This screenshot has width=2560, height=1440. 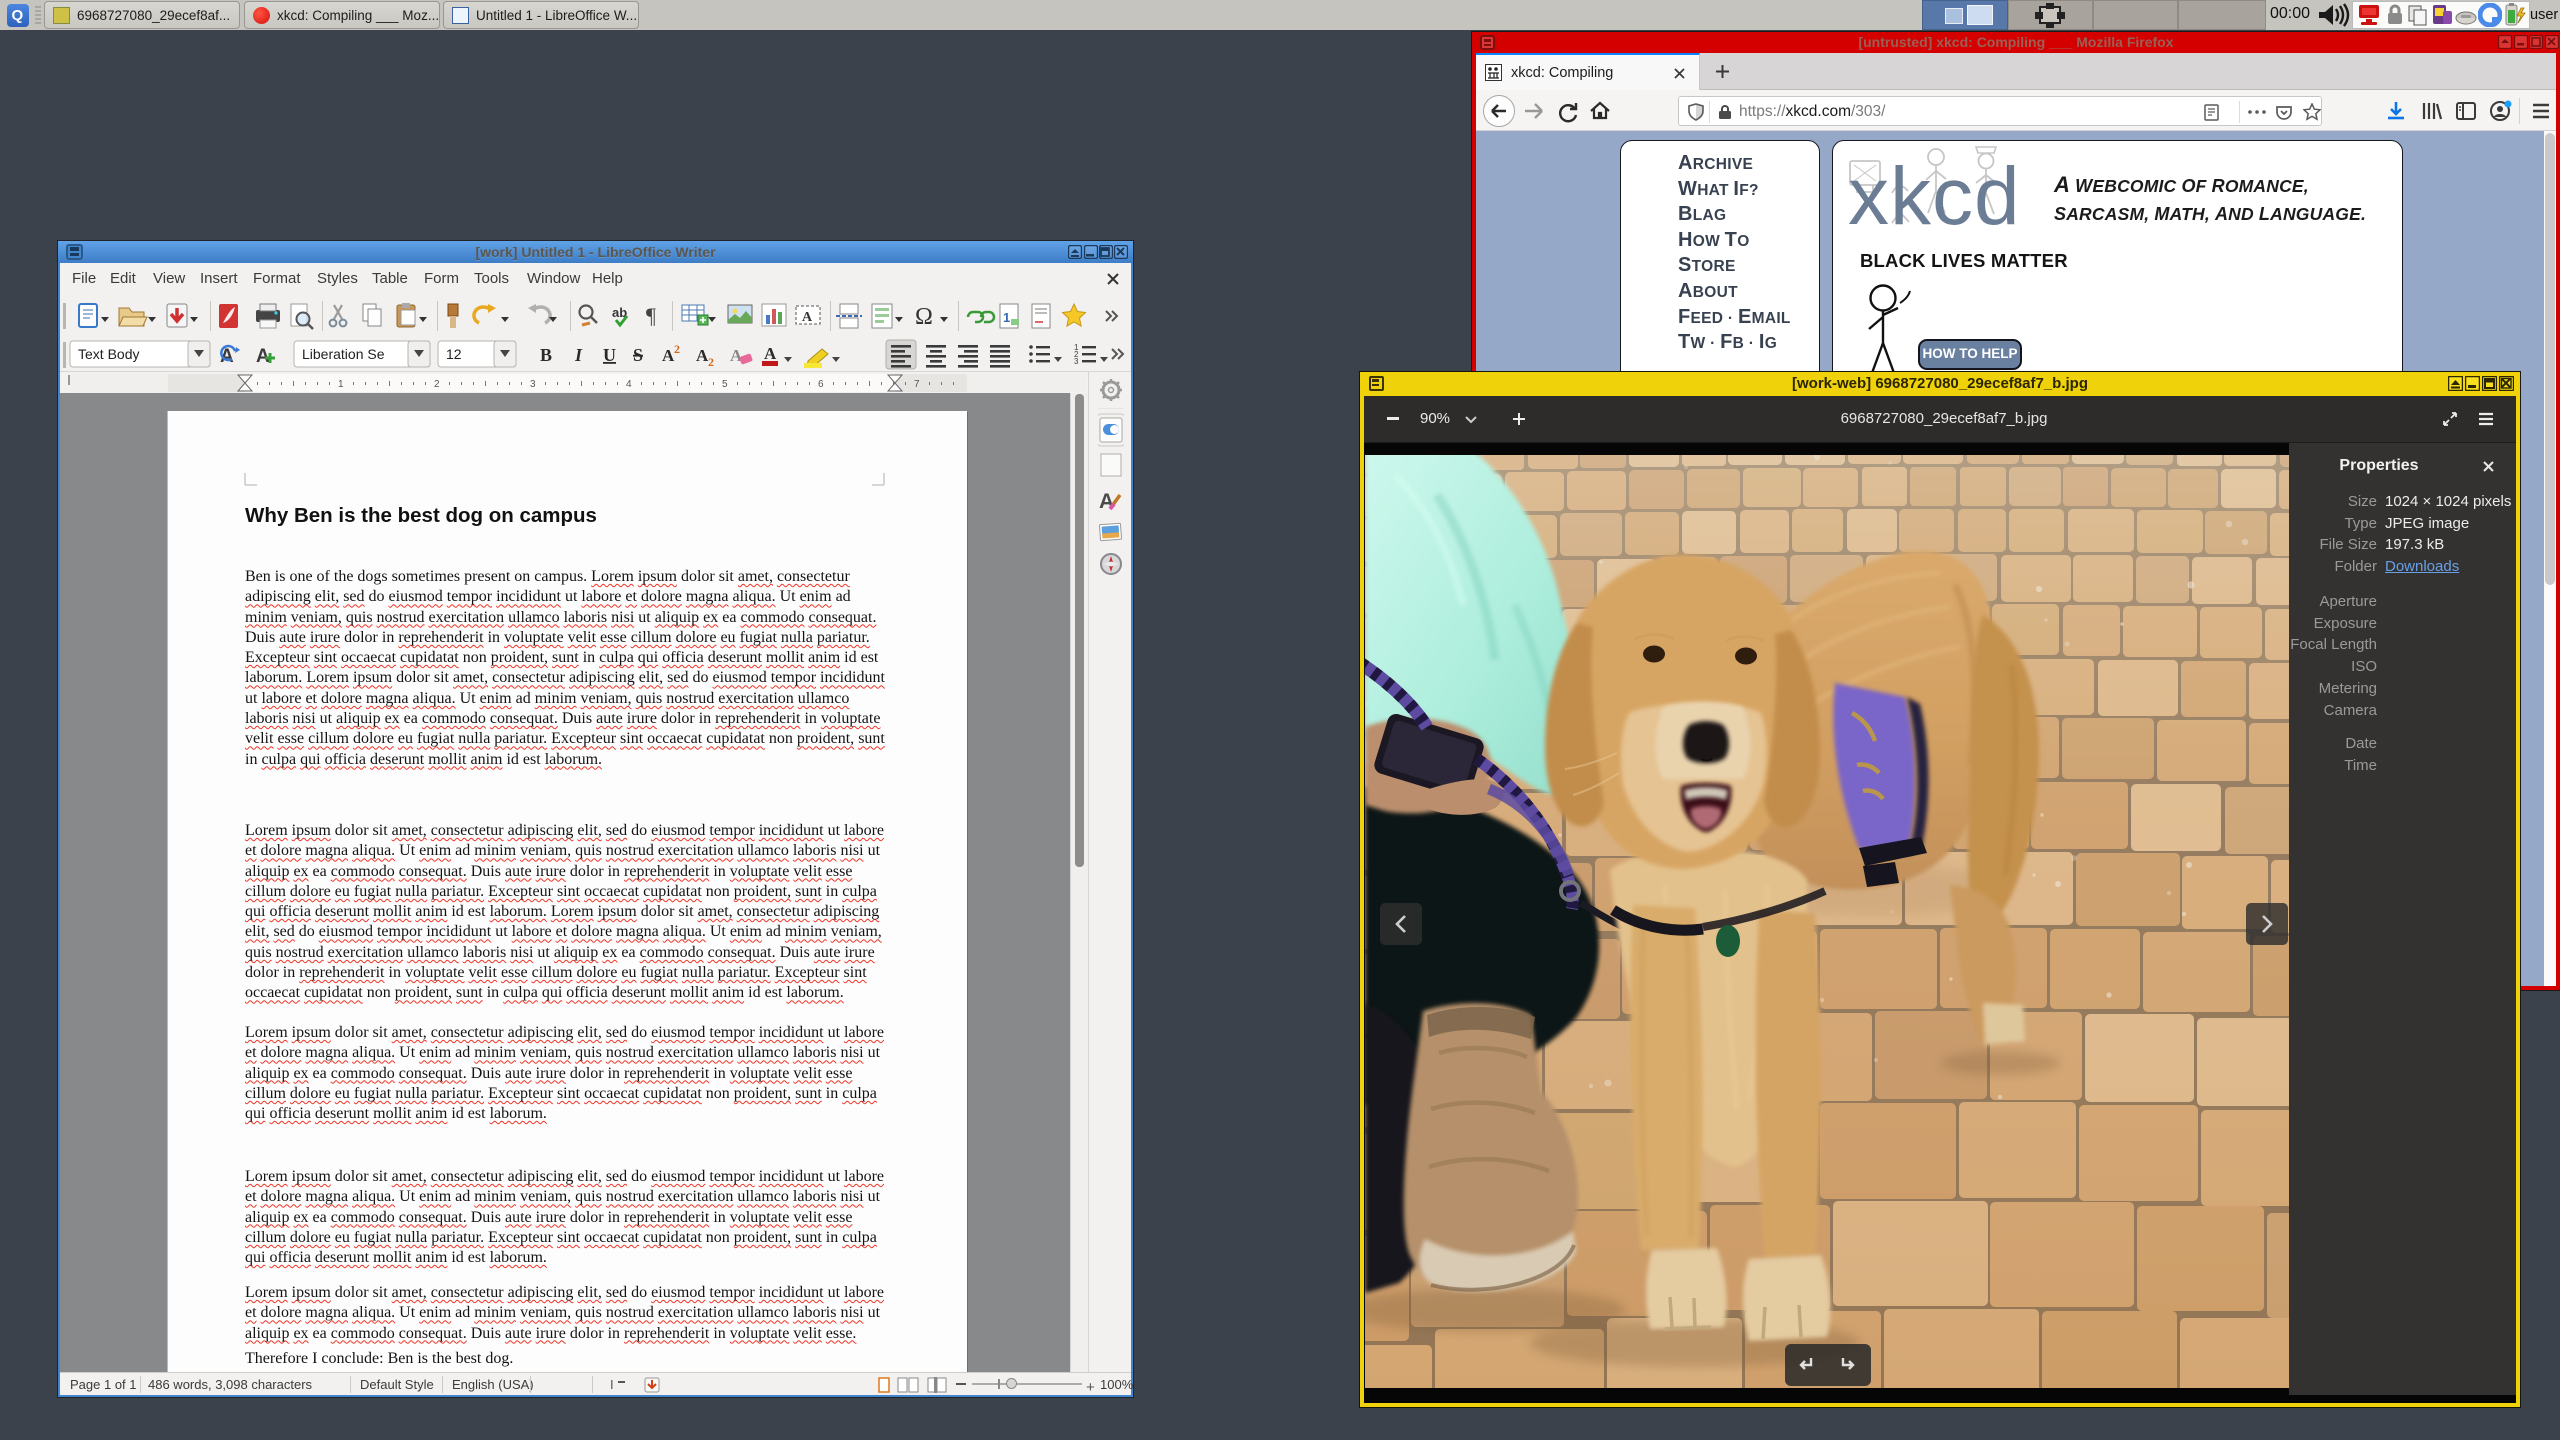 What do you see at coordinates (821, 384) in the screenshot?
I see `svg-text: 6` at bounding box center [821, 384].